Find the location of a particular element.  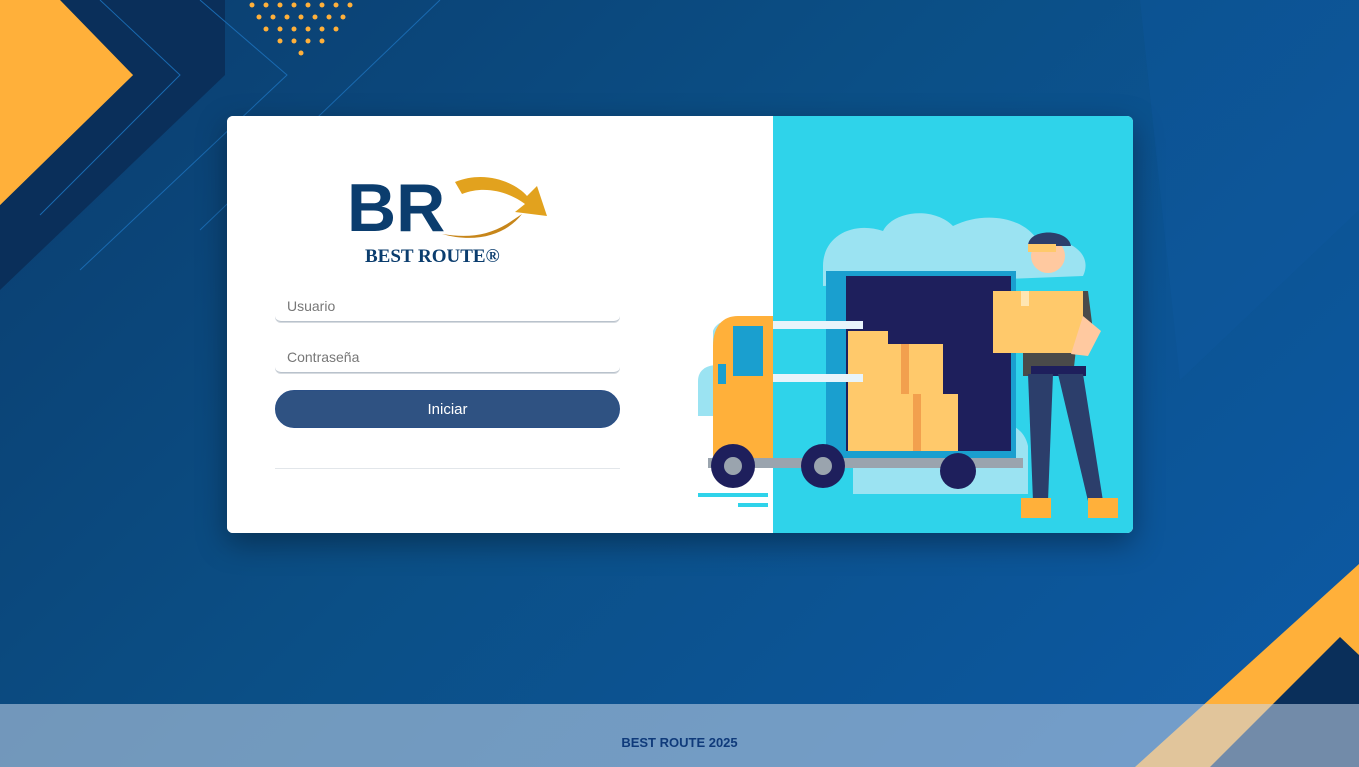

footer: BEST ROUTE 2025 is located at coordinates (679, 735).